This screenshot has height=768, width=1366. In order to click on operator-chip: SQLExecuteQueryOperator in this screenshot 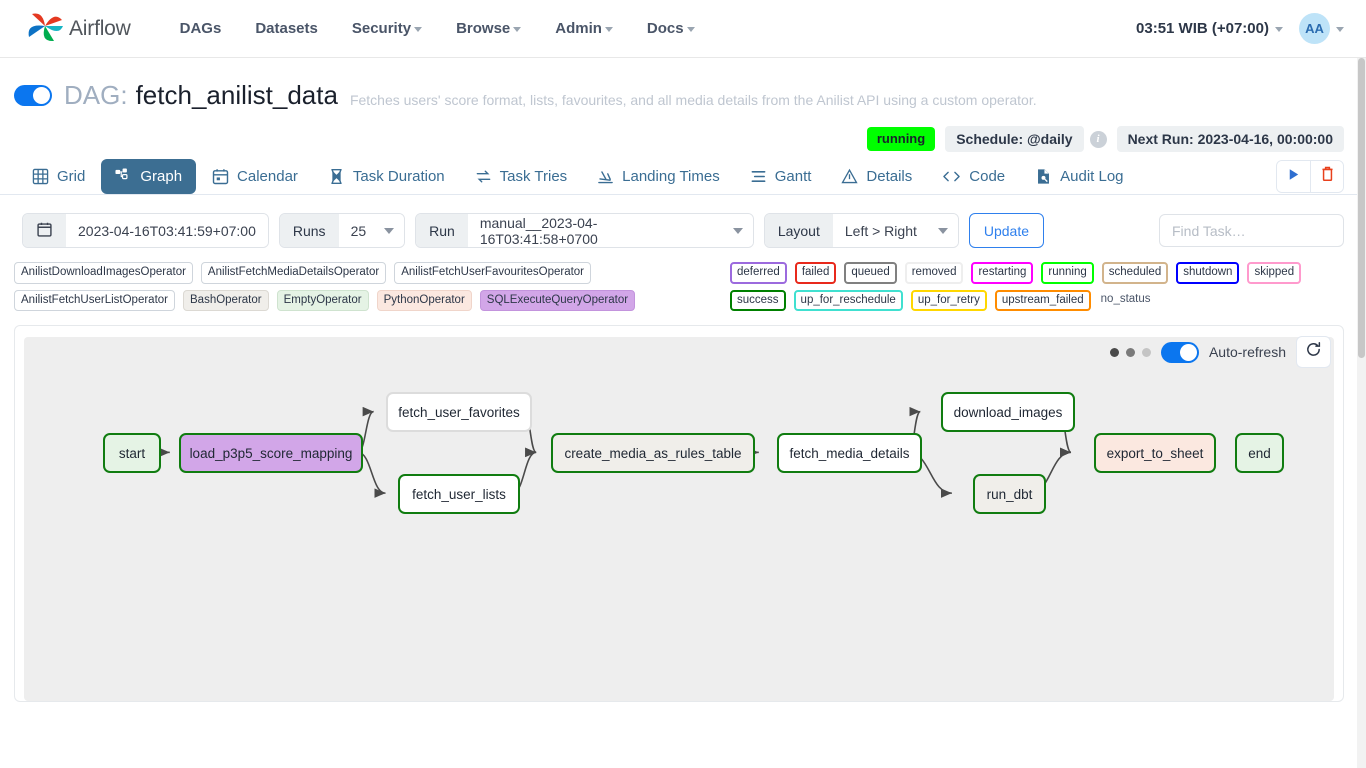, I will do `click(557, 300)`.